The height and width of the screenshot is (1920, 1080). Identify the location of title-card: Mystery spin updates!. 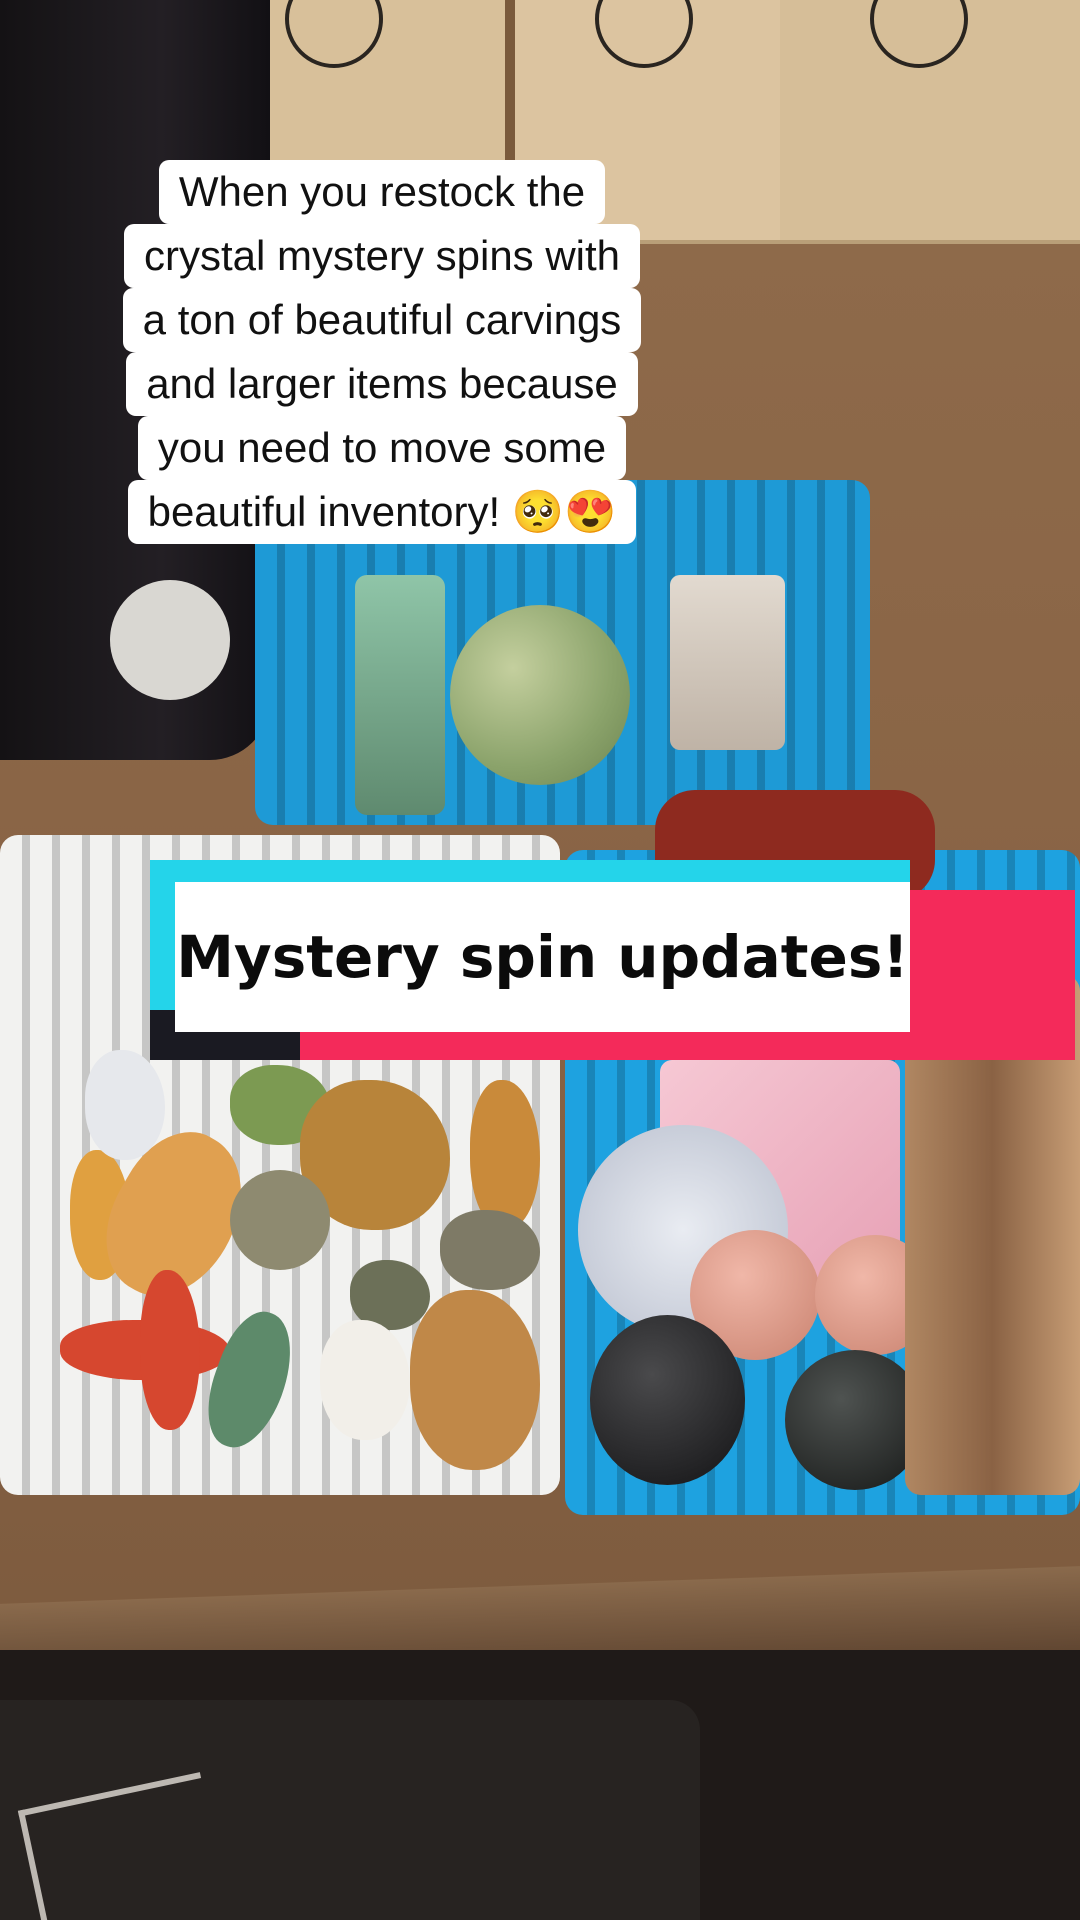
(612, 960).